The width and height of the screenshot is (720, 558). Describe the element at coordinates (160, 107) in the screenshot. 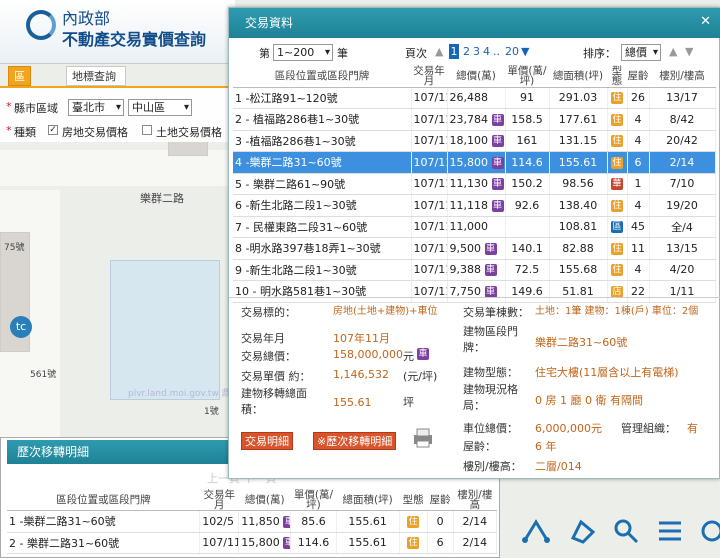

I see `district-select: 中山區` at that location.